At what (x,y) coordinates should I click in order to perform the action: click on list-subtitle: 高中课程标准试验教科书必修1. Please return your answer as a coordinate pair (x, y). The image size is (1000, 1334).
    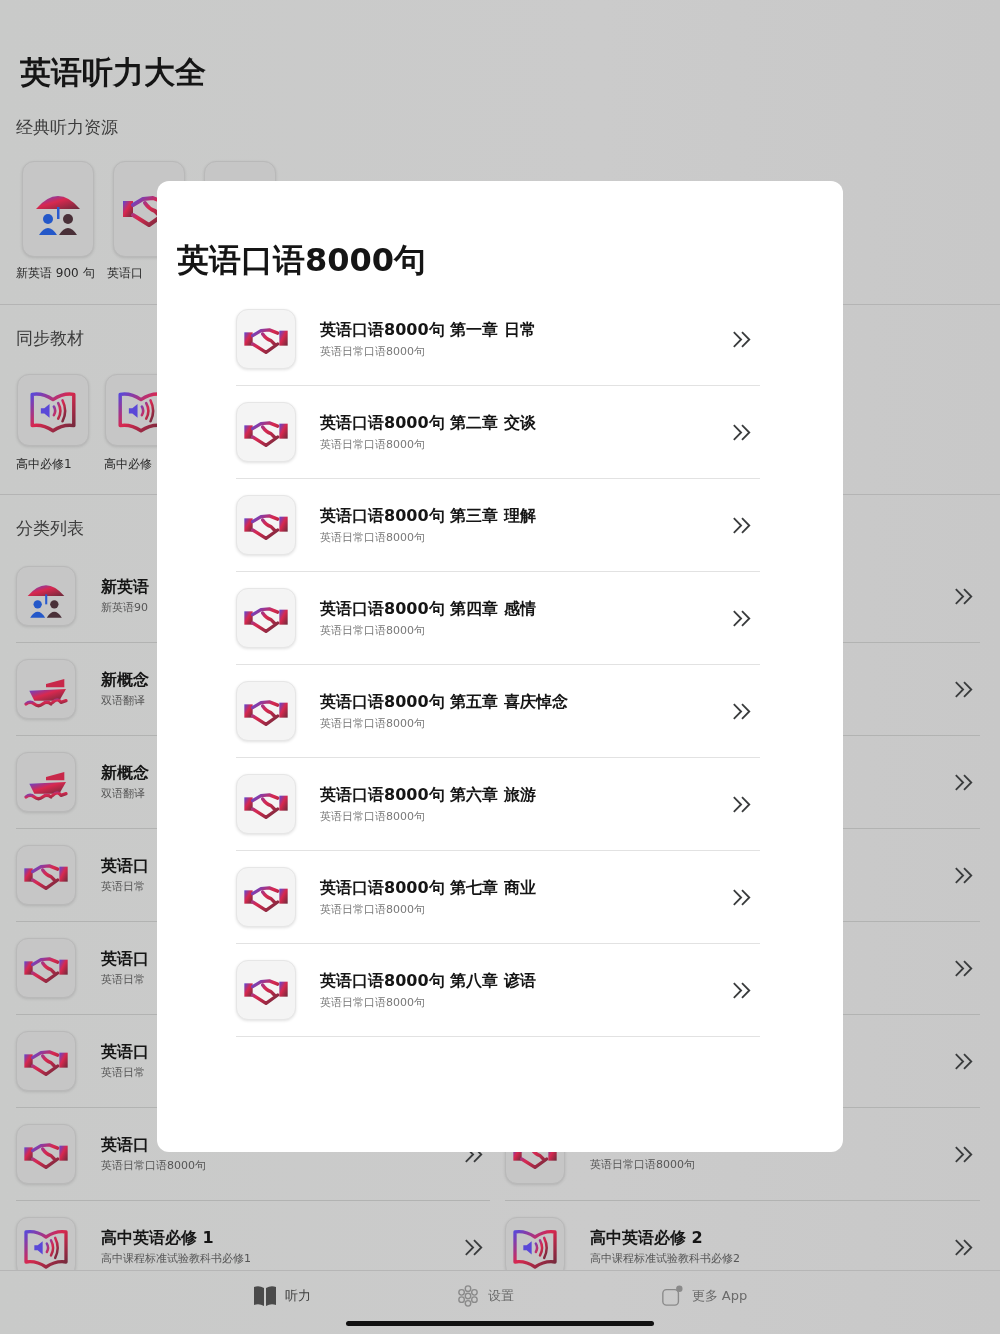
    Looking at the image, I should click on (176, 1258).